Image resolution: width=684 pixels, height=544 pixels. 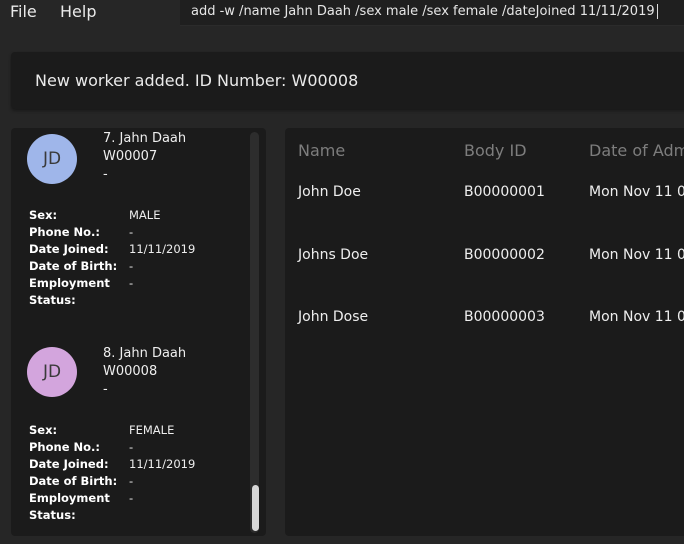 I want to click on menu-help: Help, so click(x=78, y=11).